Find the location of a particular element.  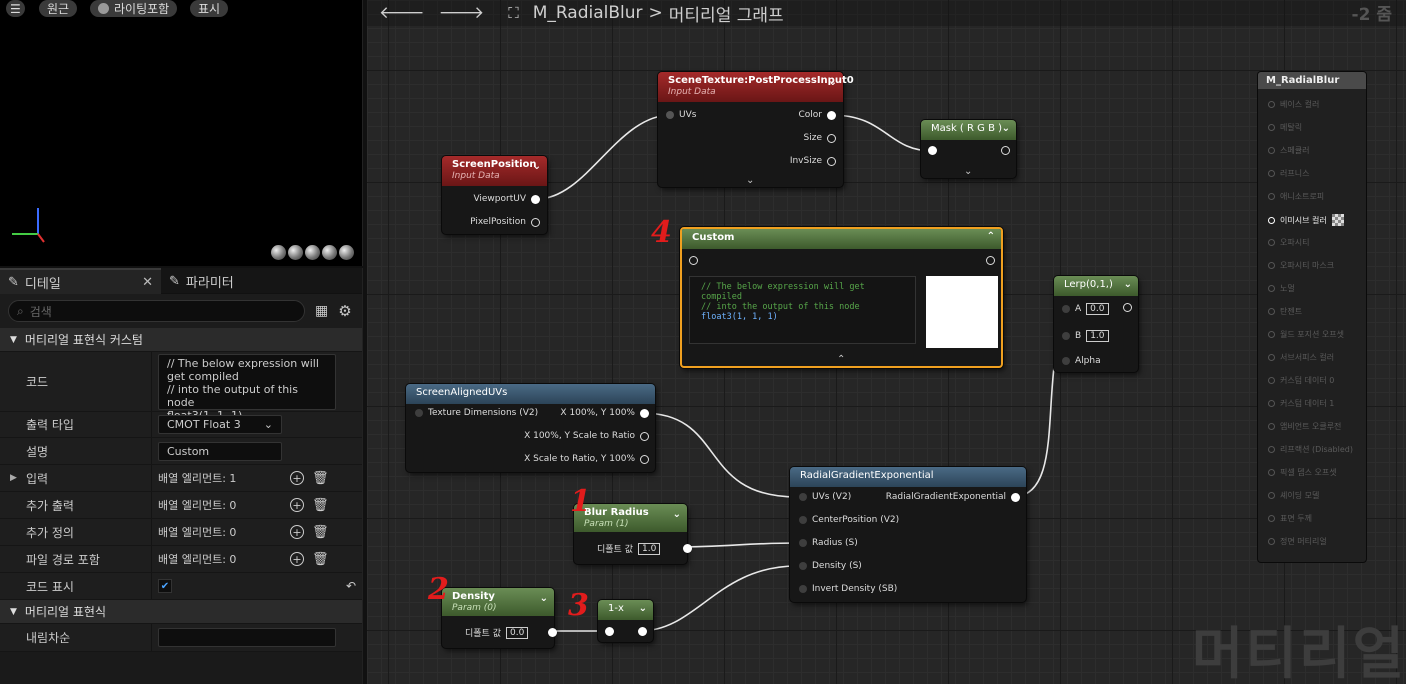

result-input-pin: 오파시티 마스크 is located at coordinates (1301, 265).